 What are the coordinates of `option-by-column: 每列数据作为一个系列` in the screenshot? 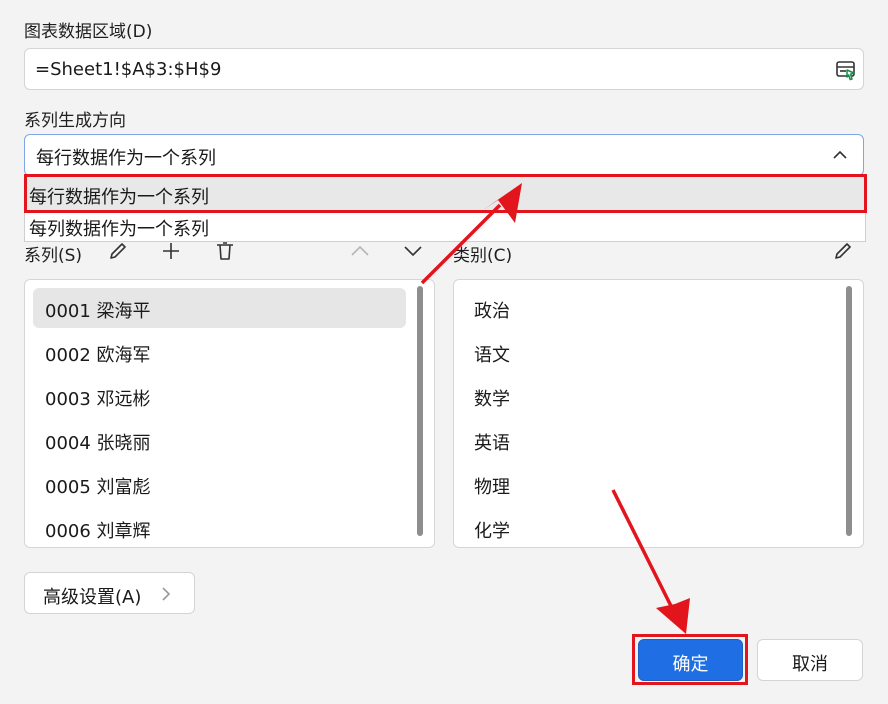 It's located at (445, 226).